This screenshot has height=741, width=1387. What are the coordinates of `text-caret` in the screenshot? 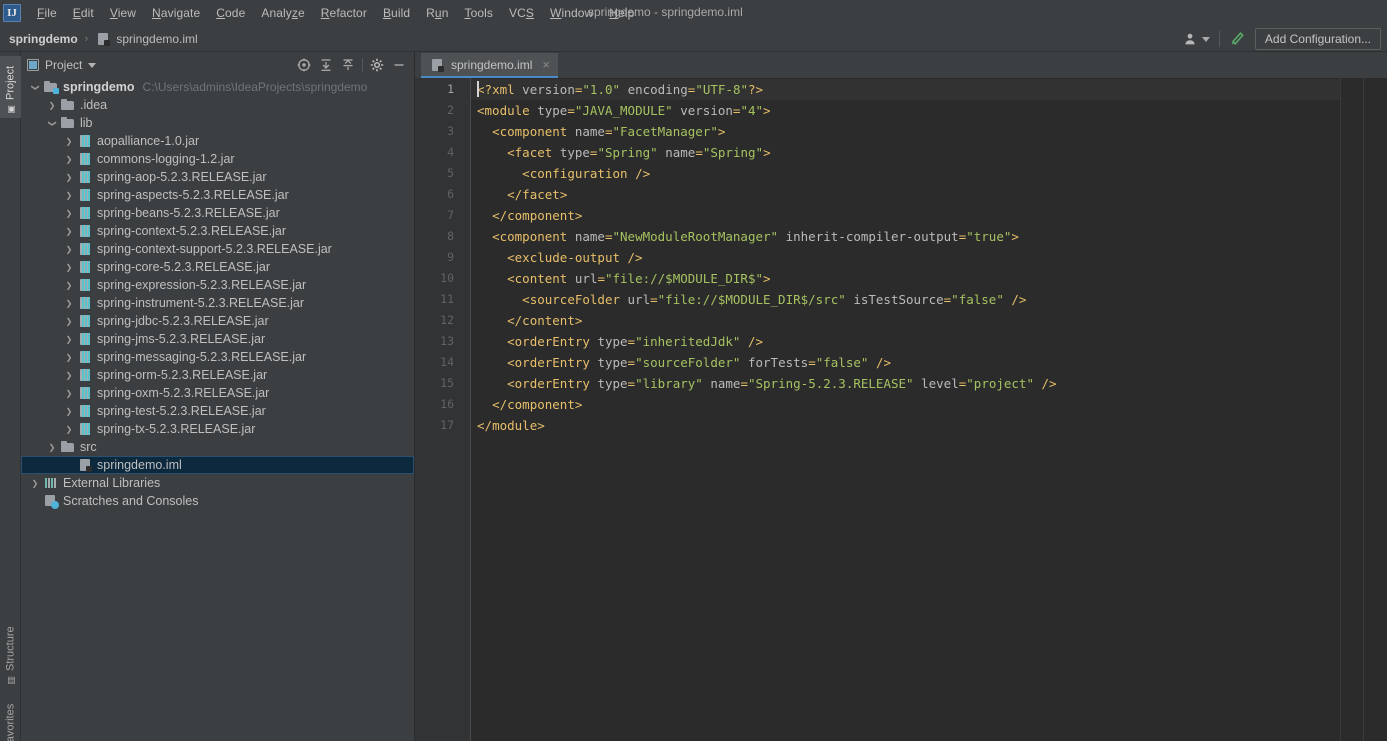 It's located at (478, 89).